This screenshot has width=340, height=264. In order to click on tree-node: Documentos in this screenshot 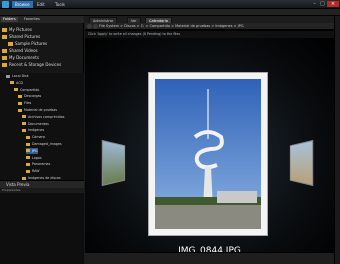, I will do `click(35, 124)`.